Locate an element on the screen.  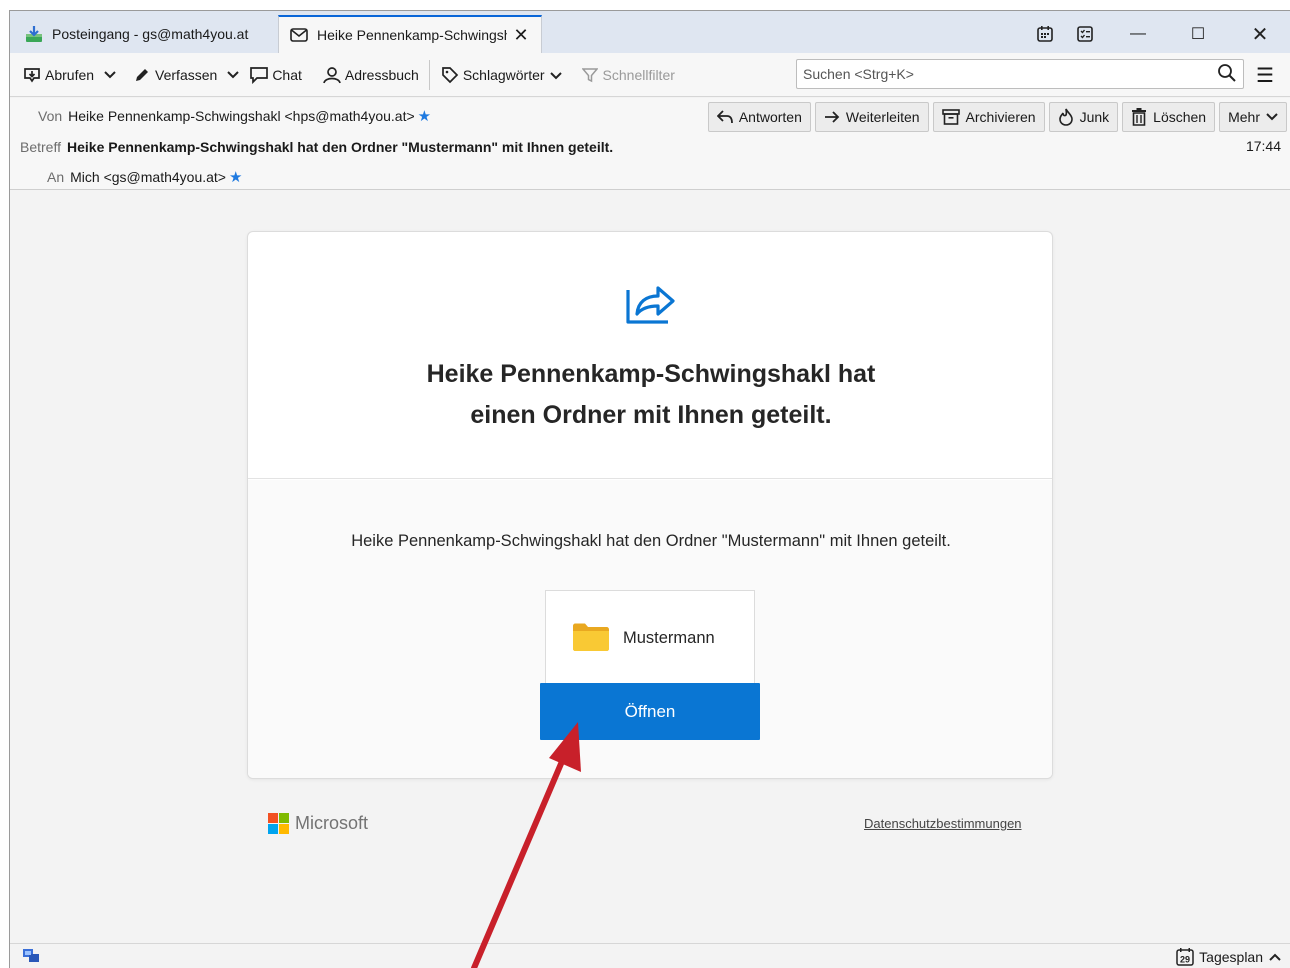
envelope-icon is located at coordinates (299, 35).